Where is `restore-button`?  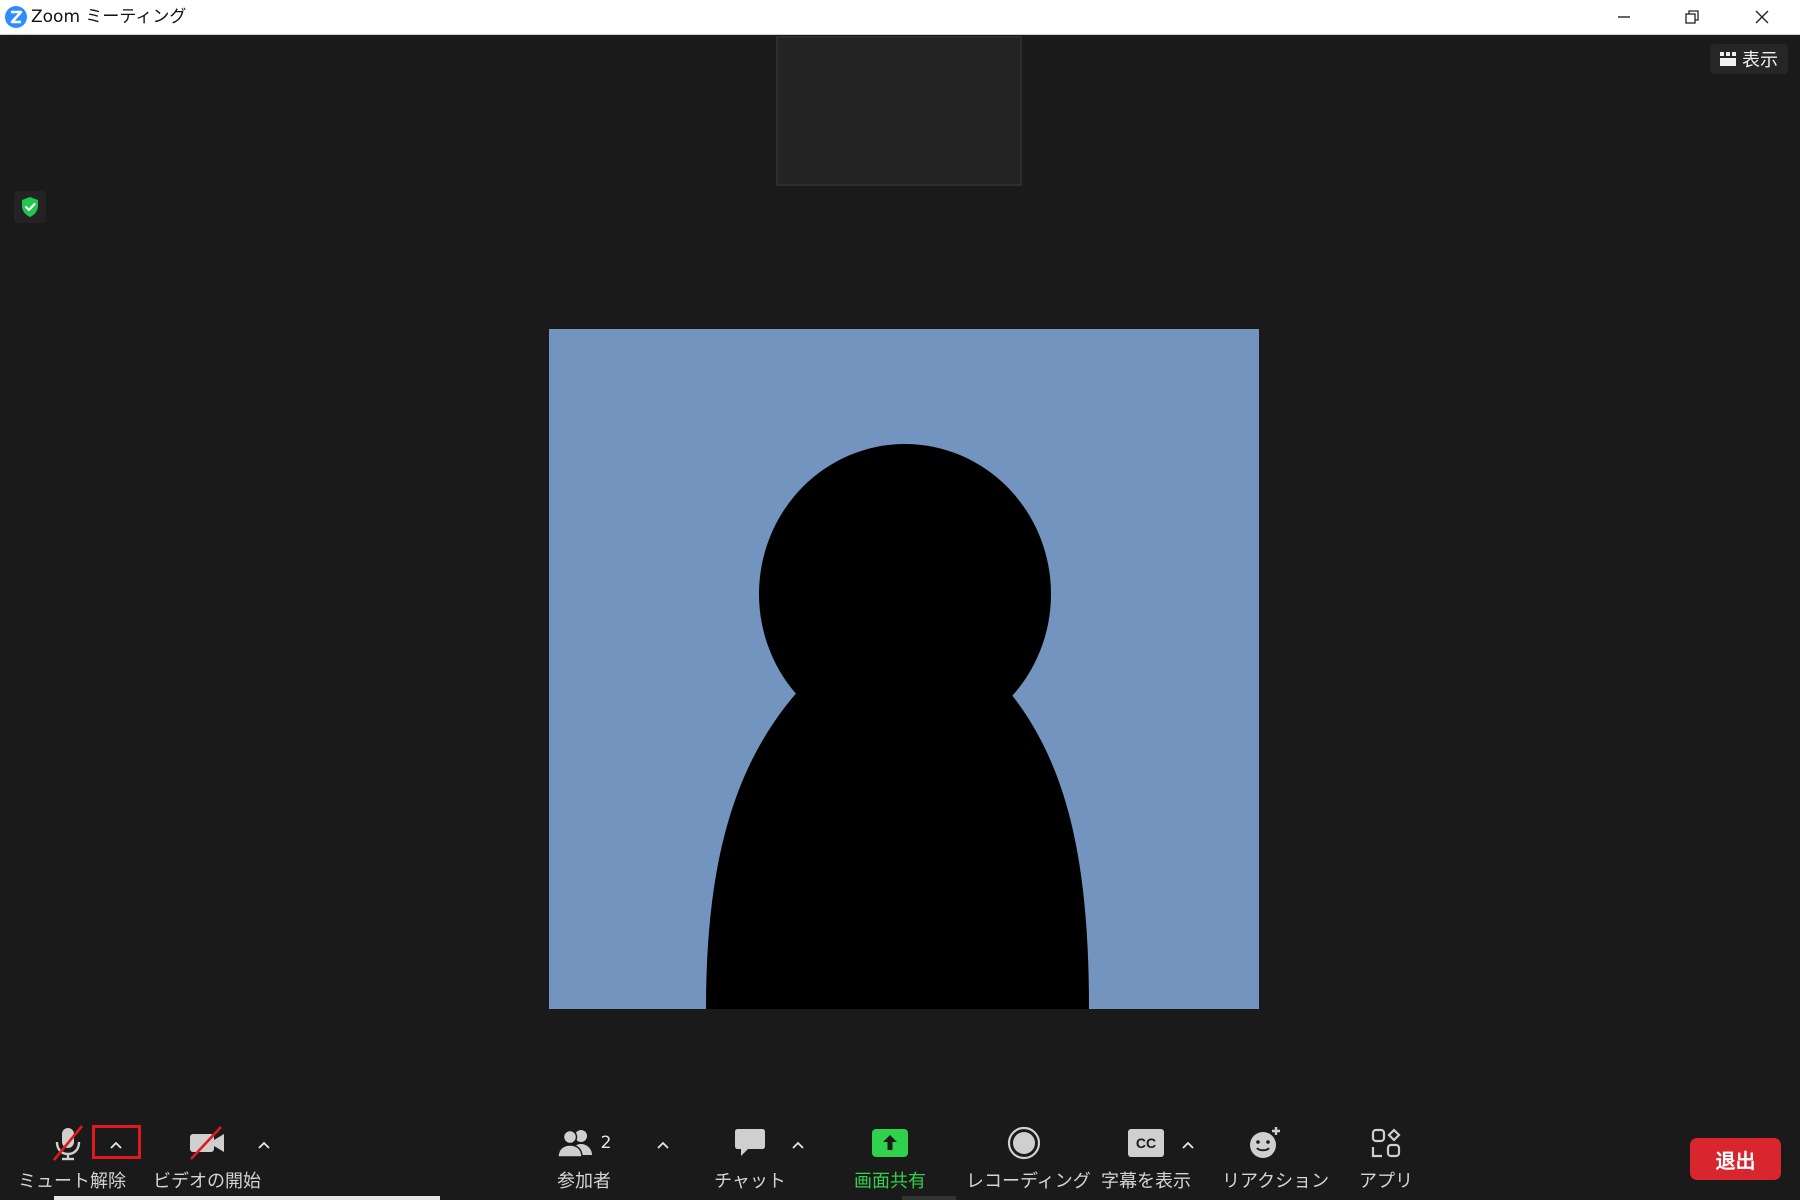
restore-button is located at coordinates (1692, 17).